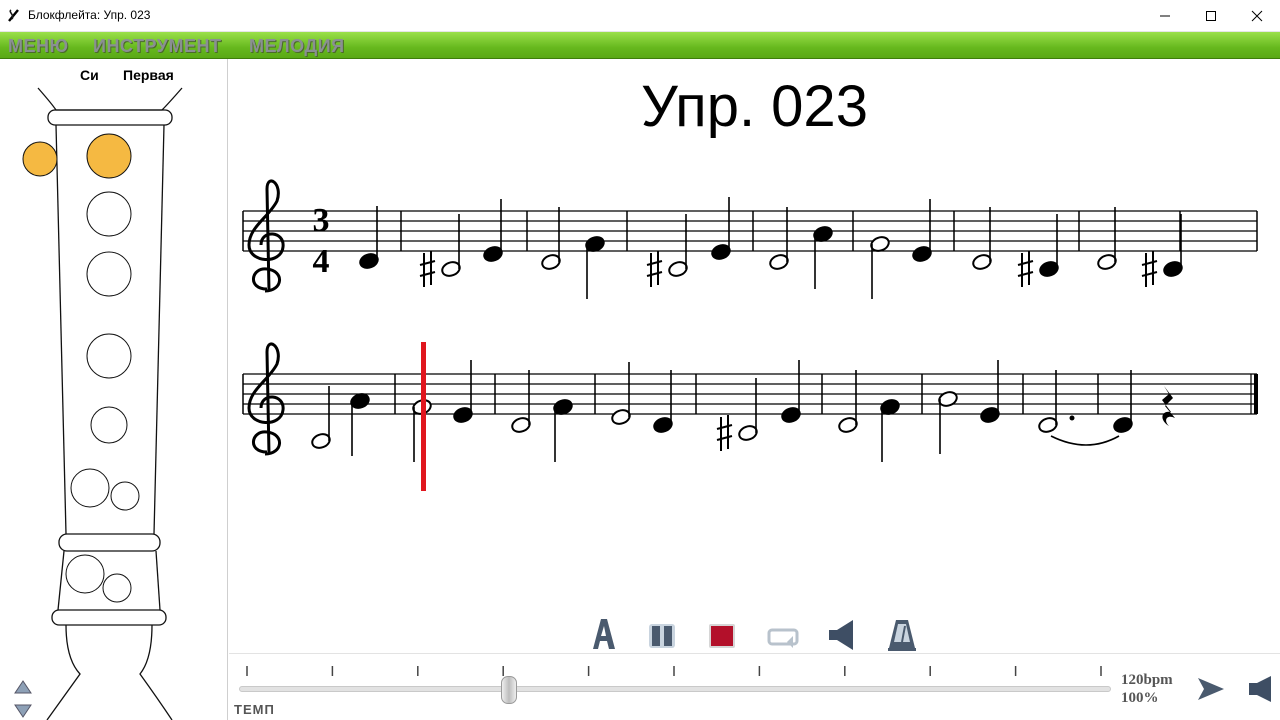  What do you see at coordinates (1261, 689) in the screenshot?
I see `next-icon` at bounding box center [1261, 689].